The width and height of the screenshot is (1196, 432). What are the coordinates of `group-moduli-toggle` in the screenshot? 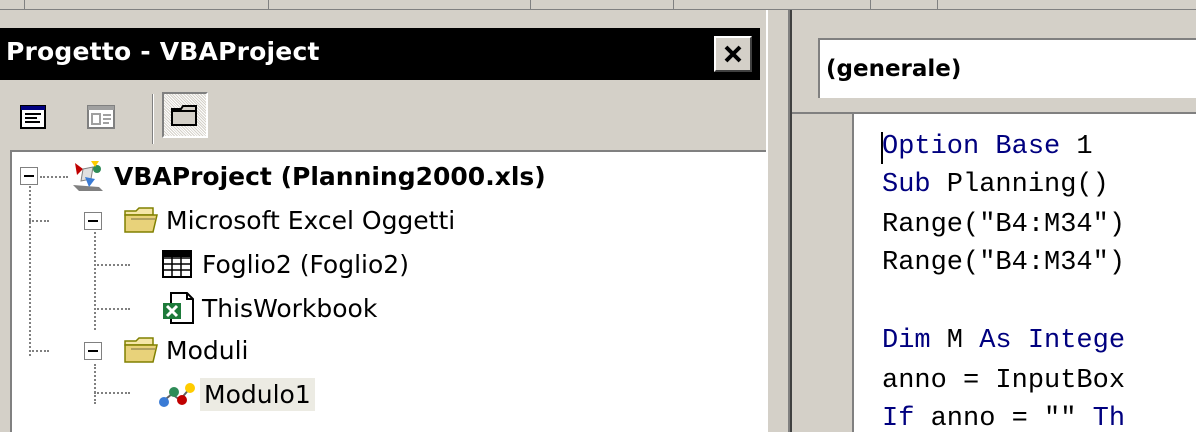 It's located at (93, 351).